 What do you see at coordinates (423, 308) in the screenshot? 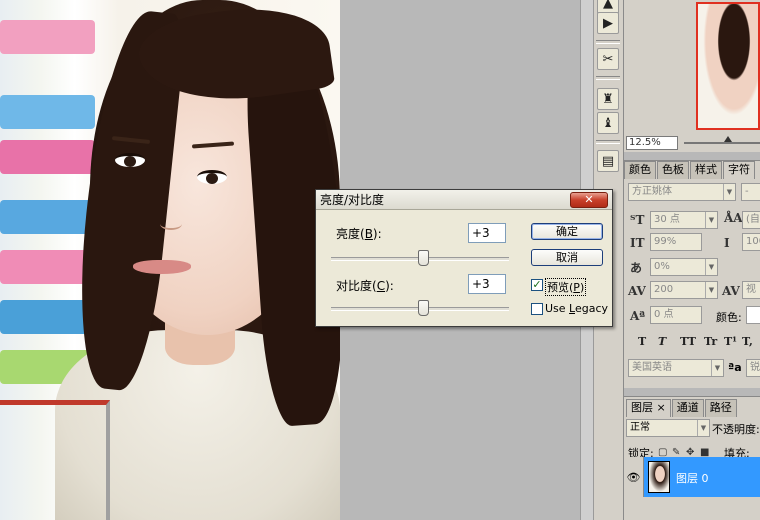
I see `contrast-slider-thumb` at bounding box center [423, 308].